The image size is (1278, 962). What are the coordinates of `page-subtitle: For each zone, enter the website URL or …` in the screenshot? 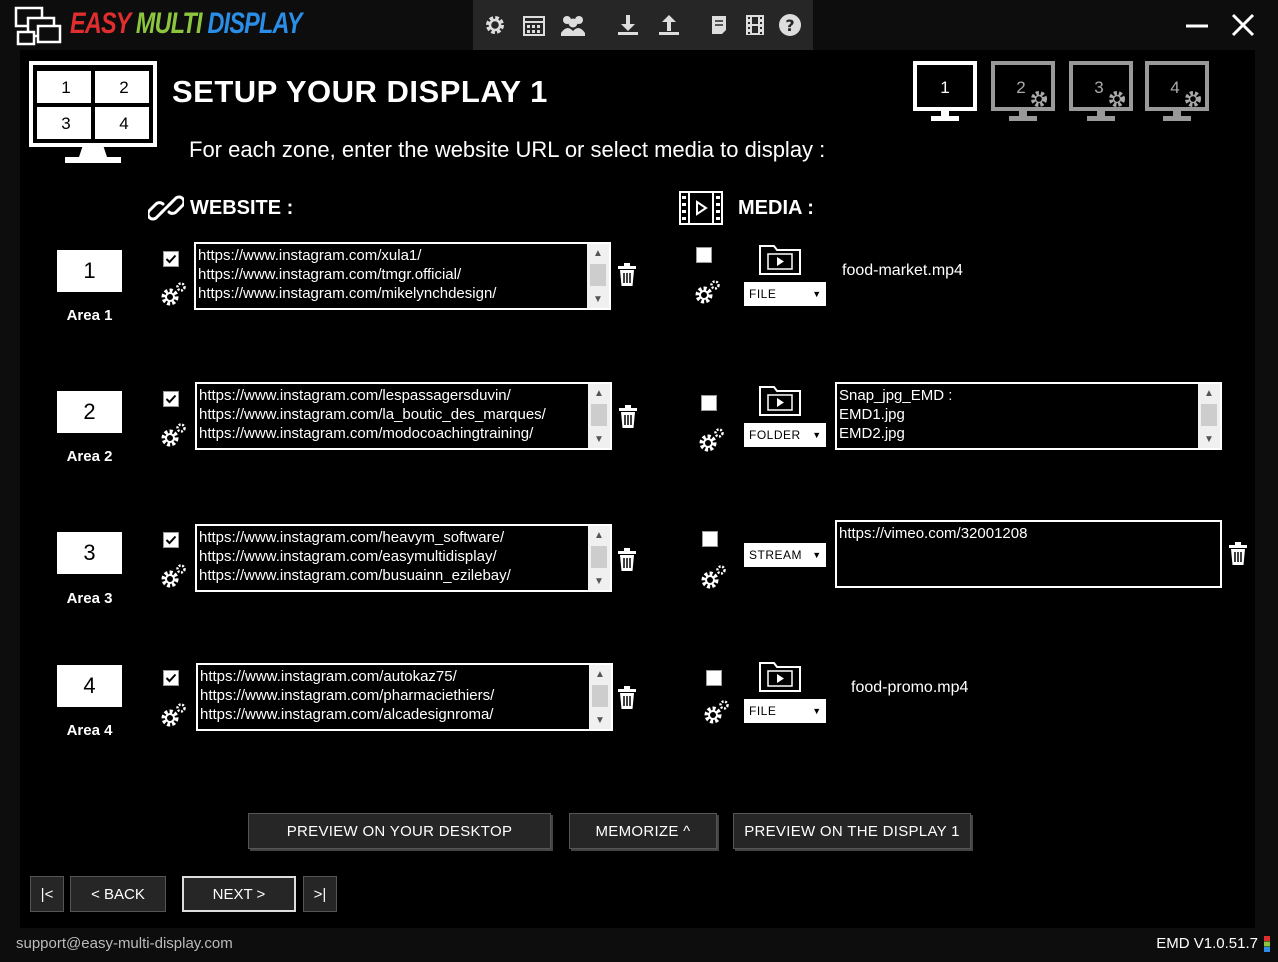 It's located at (507, 149).